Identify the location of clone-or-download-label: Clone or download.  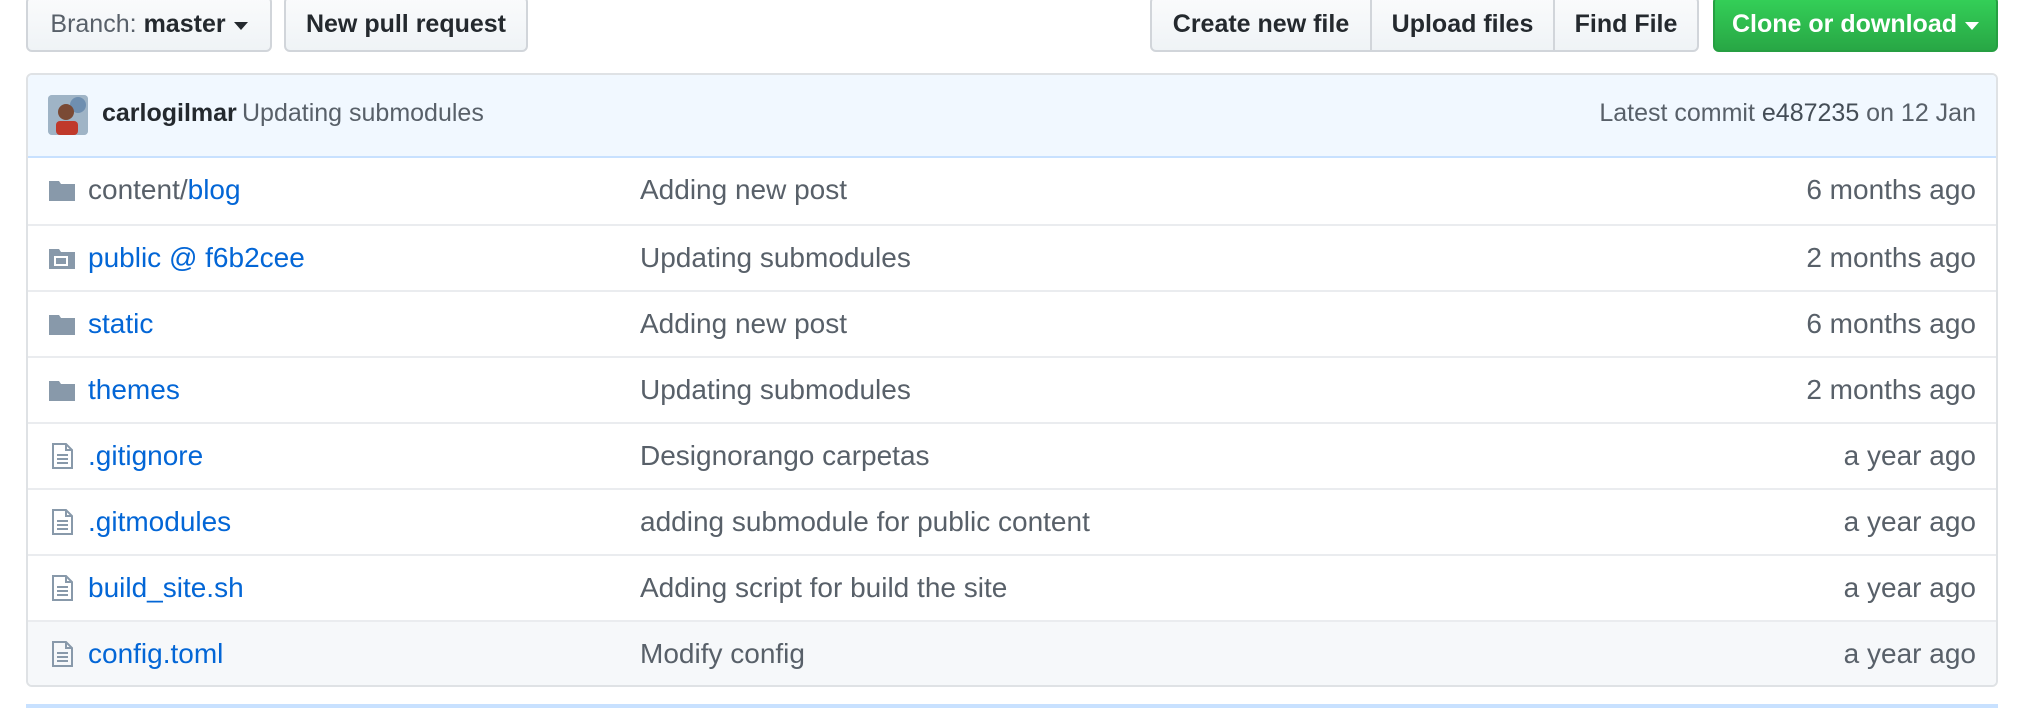
(1844, 23).